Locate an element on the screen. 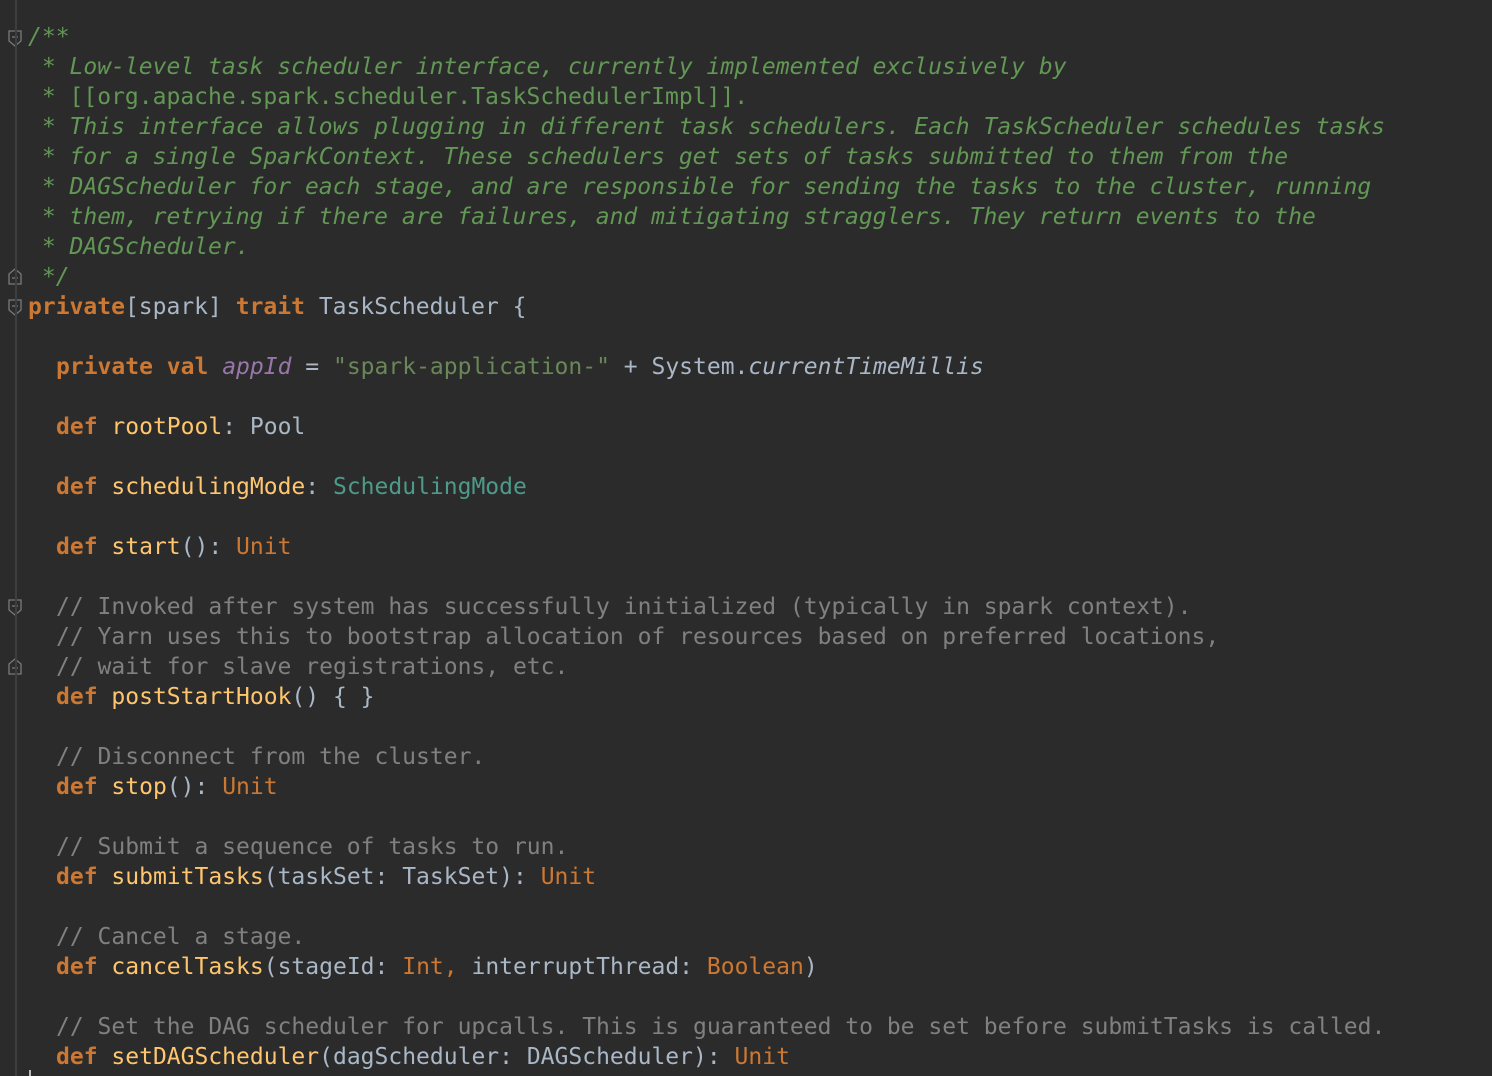  line-comment: // Submit a sequence of tasks to run. is located at coordinates (312, 847).